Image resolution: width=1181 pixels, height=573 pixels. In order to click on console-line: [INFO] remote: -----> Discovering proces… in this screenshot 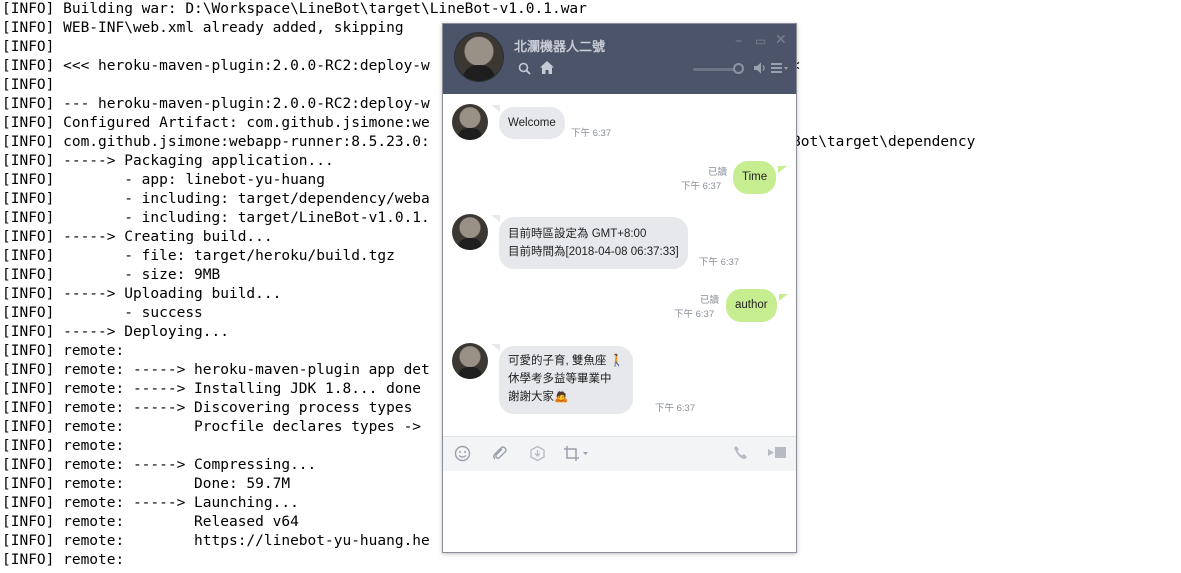, I will do `click(207, 408)`.